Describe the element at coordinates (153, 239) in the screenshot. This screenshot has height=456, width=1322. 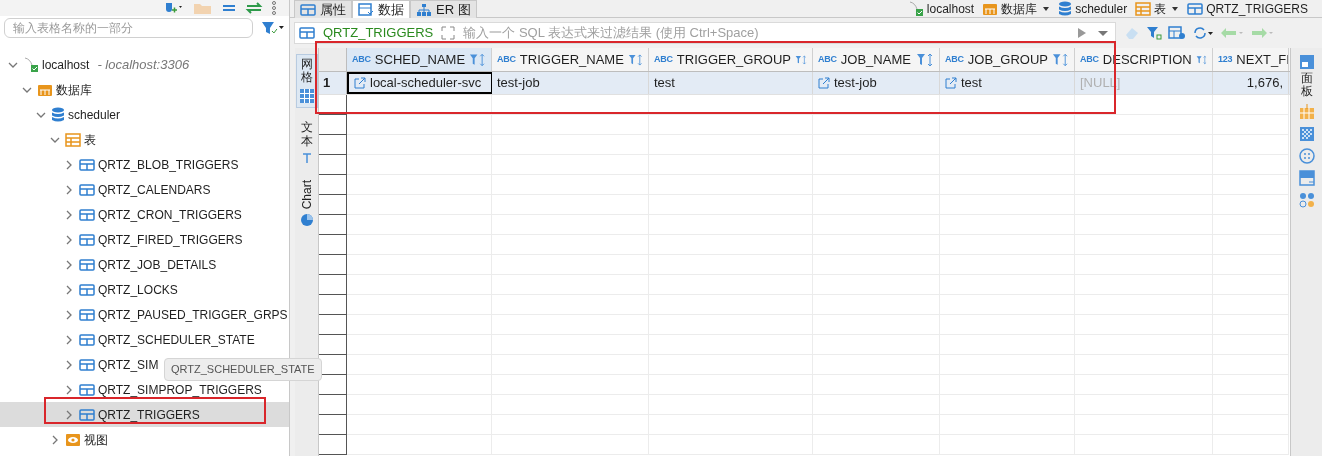
I see `tree-item: QRTZ_FIRED_TRIGGERS` at that location.